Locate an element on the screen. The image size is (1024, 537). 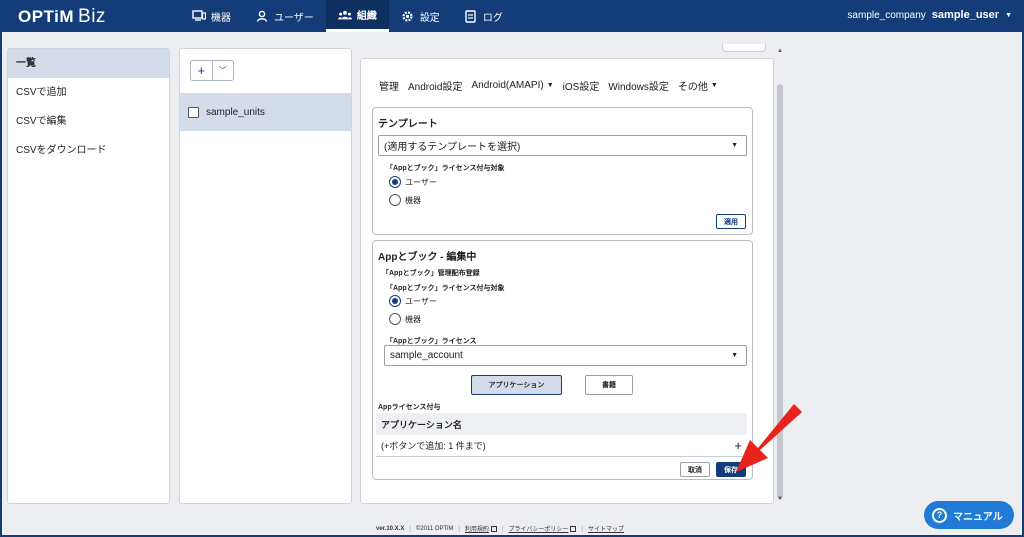
unit-checkbox is located at coordinates (193, 112).